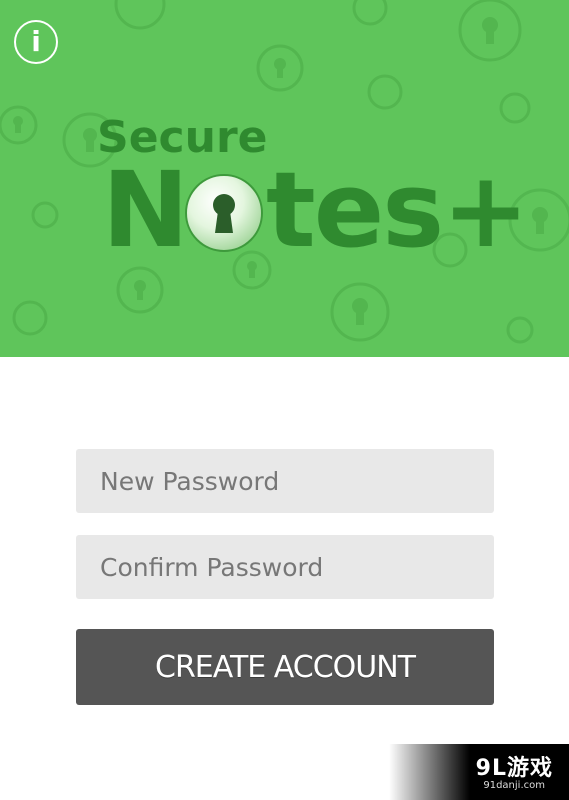 The height and width of the screenshot is (800, 569). I want to click on confirm-password-input, so click(285, 567).